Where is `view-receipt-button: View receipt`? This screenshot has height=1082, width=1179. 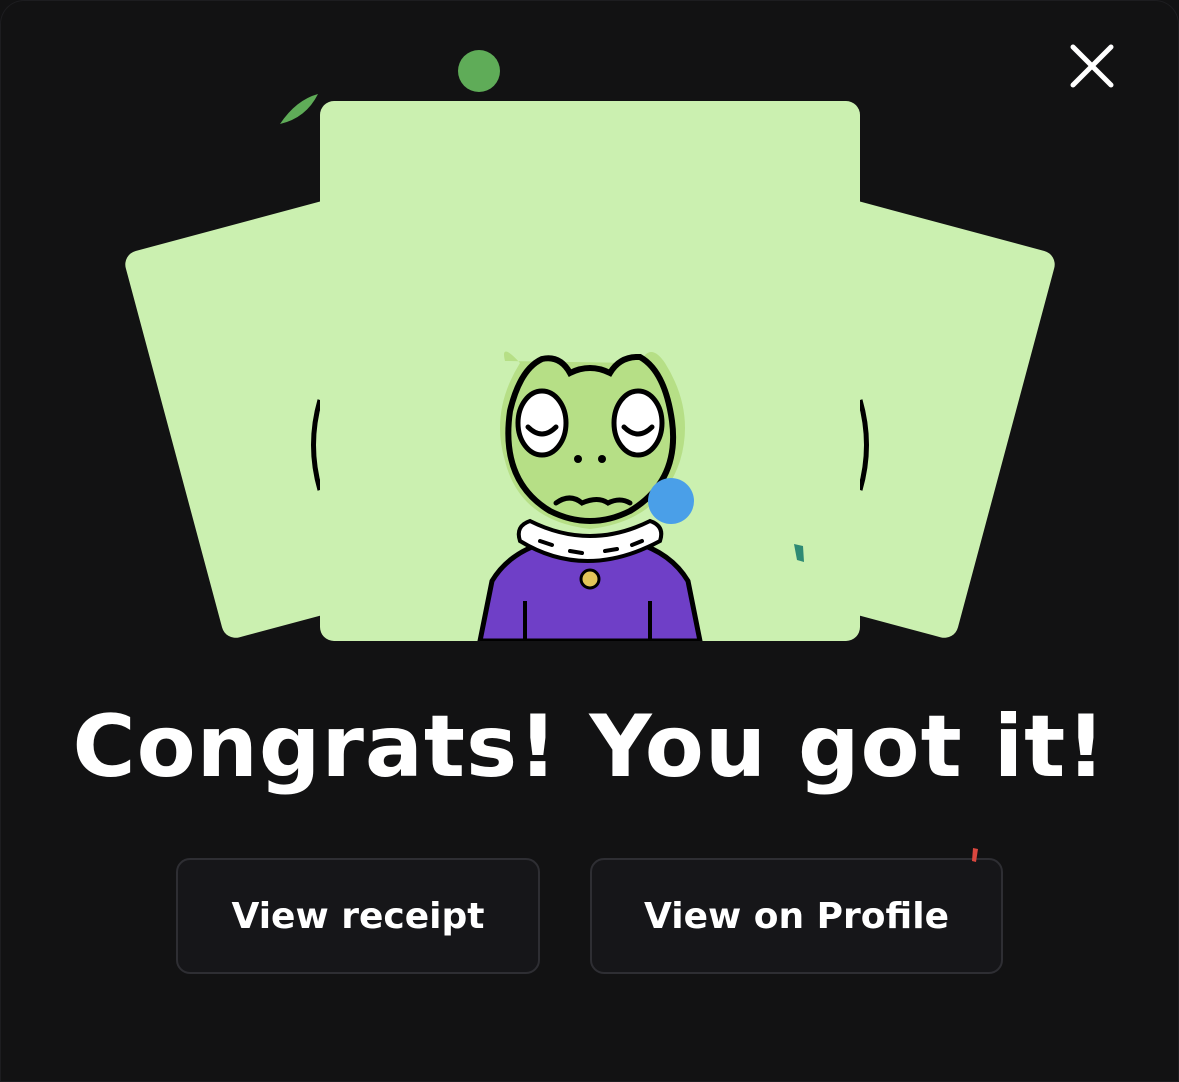 view-receipt-button: View receipt is located at coordinates (358, 916).